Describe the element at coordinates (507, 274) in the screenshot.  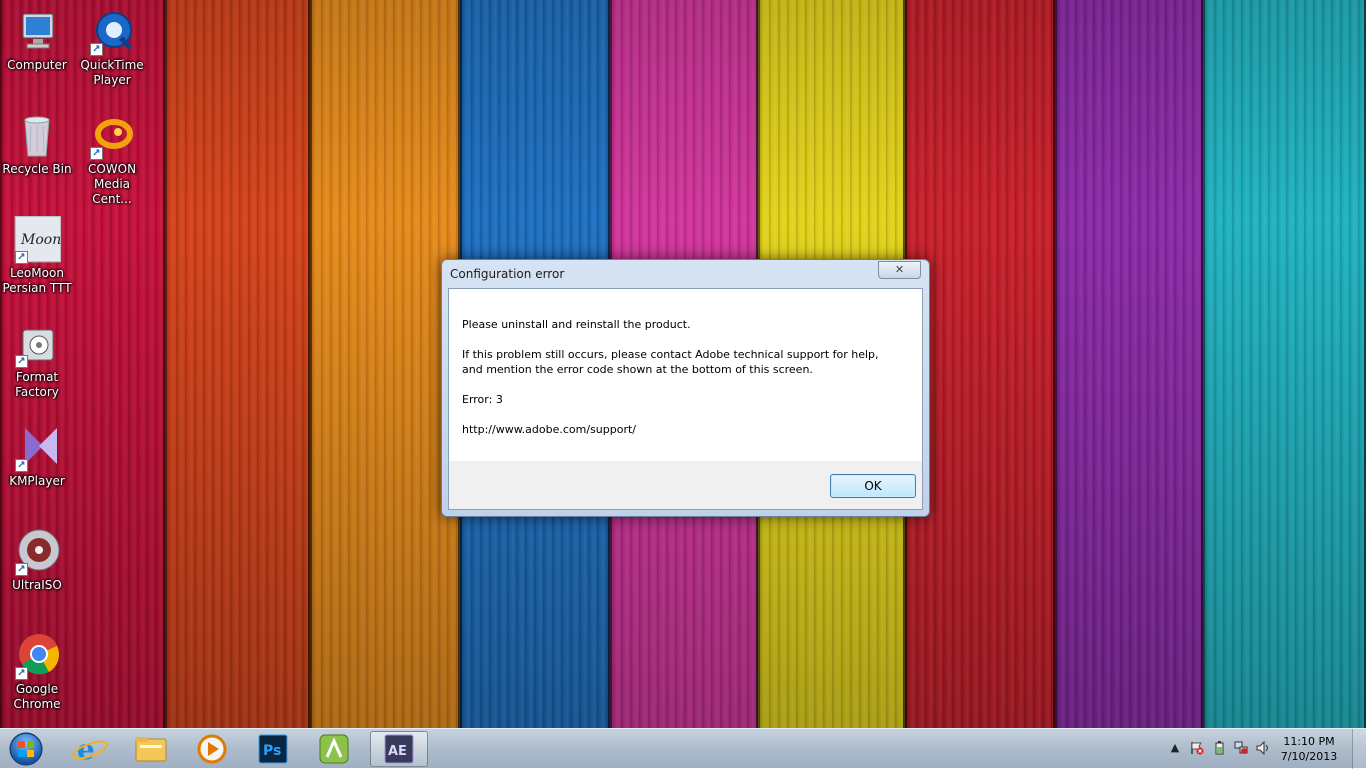
I see `dialog-title: Configuration error` at that location.